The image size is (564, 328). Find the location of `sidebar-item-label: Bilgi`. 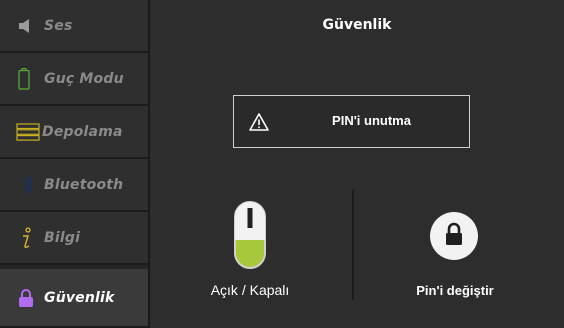

sidebar-item-label: Bilgi is located at coordinates (62, 237).